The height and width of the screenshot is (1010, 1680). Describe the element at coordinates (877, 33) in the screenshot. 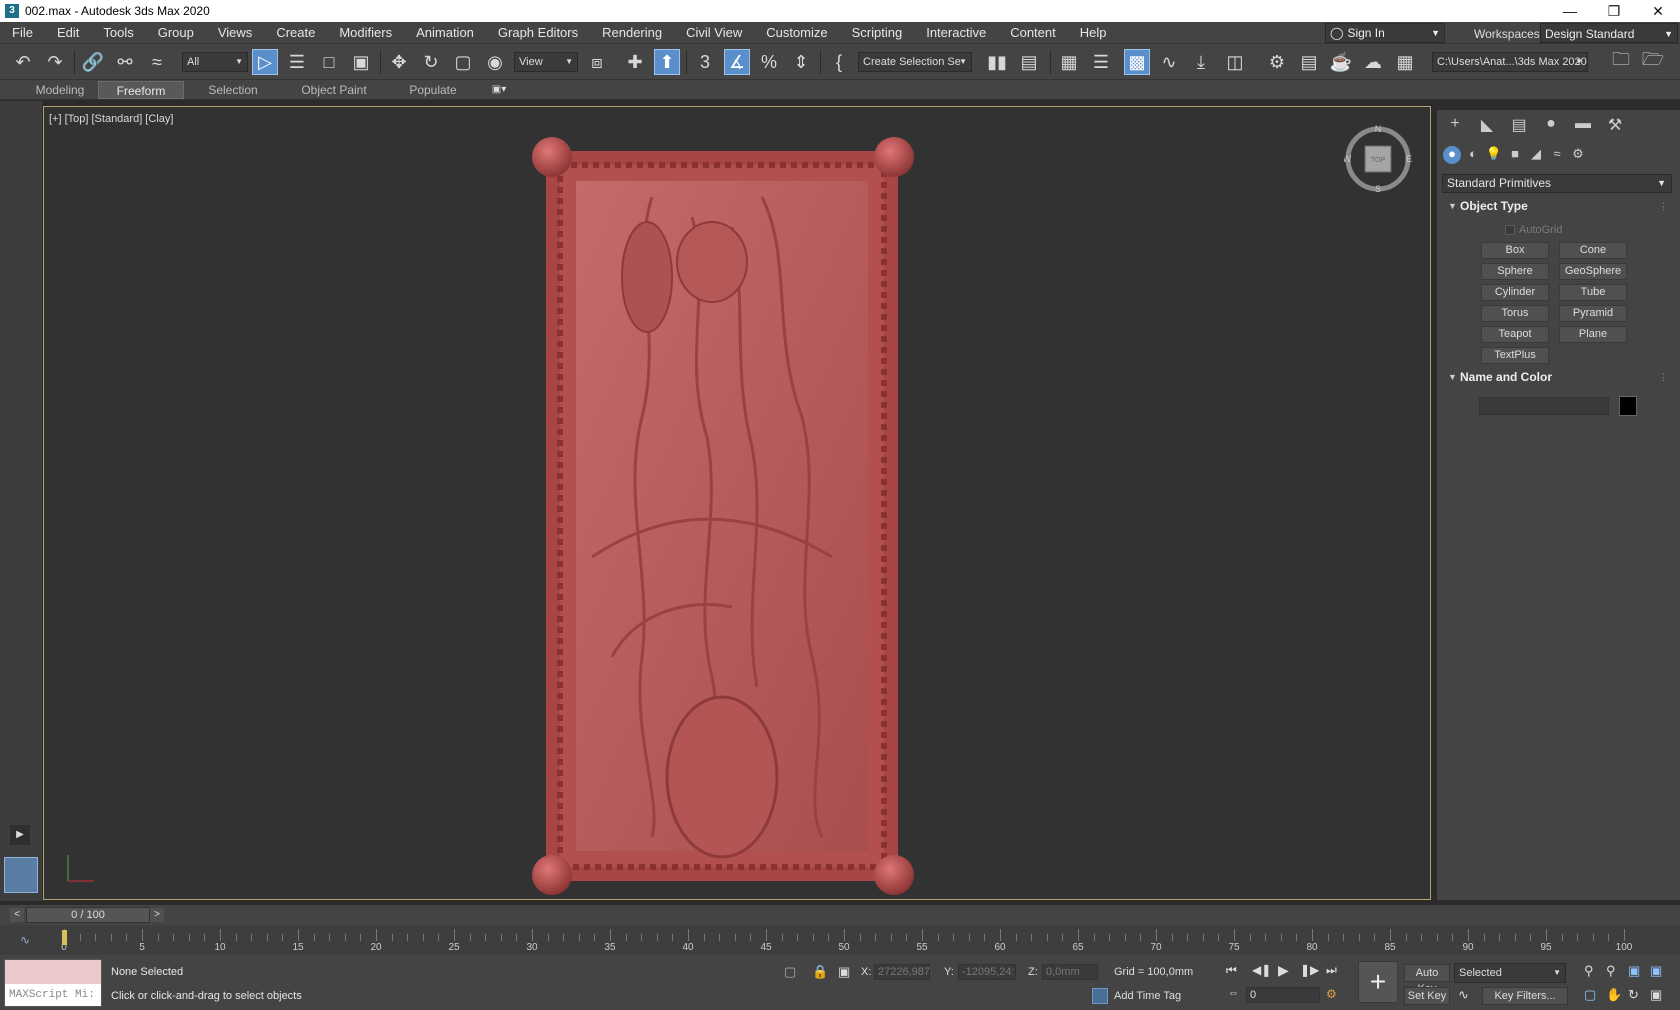

I see `menu-scripting: Scripting` at that location.